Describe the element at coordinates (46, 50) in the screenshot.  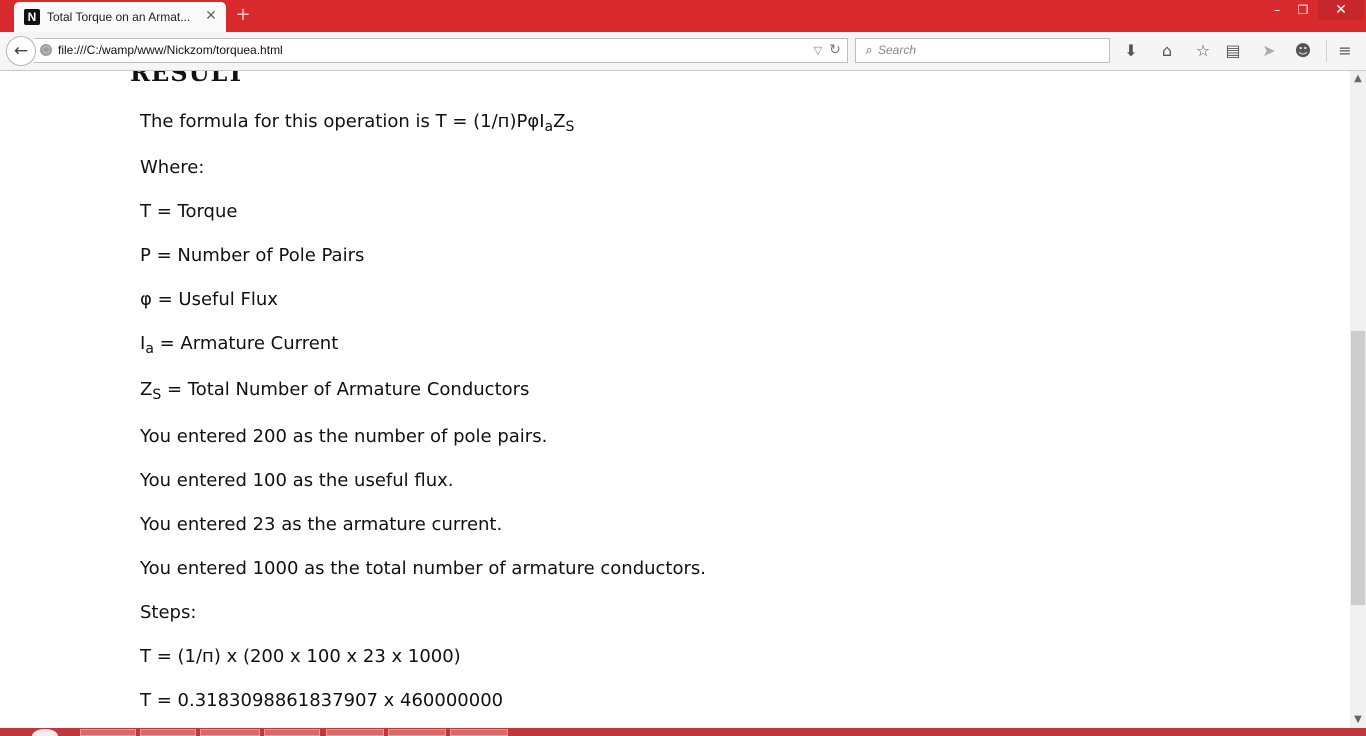
I see `globe-icon: ◌` at that location.